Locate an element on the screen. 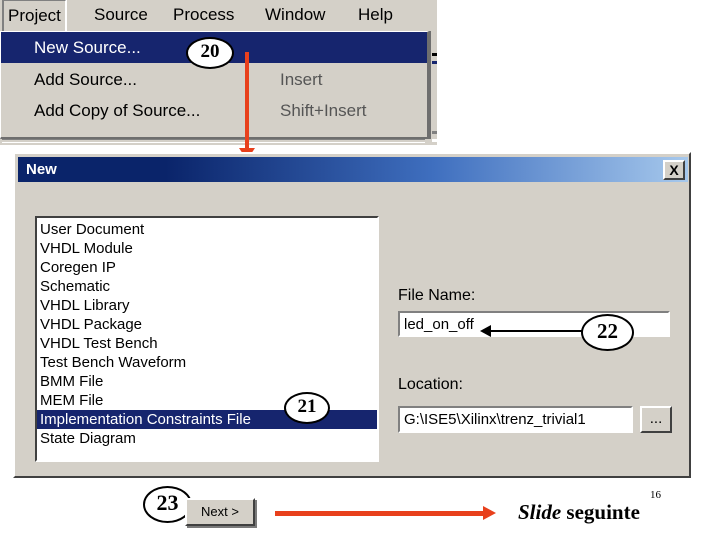 This screenshot has height=540, width=720. arrow-to-file-name-head is located at coordinates (485, 331).